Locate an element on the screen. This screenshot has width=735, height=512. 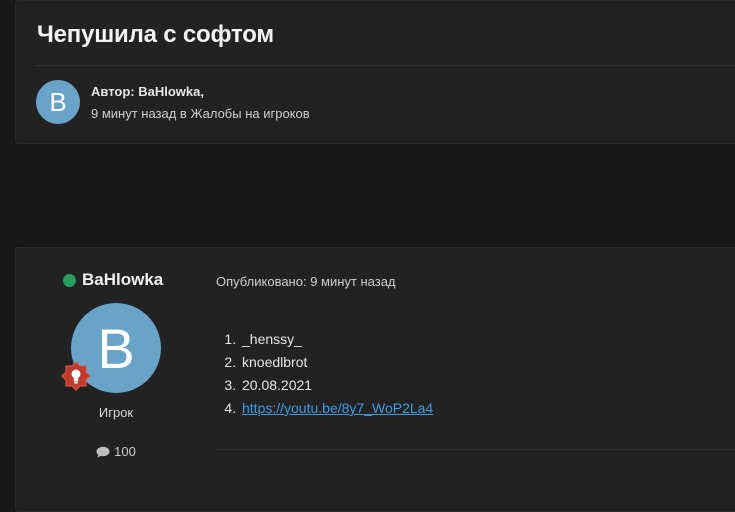
author-avatar: B is located at coordinates (58, 102).